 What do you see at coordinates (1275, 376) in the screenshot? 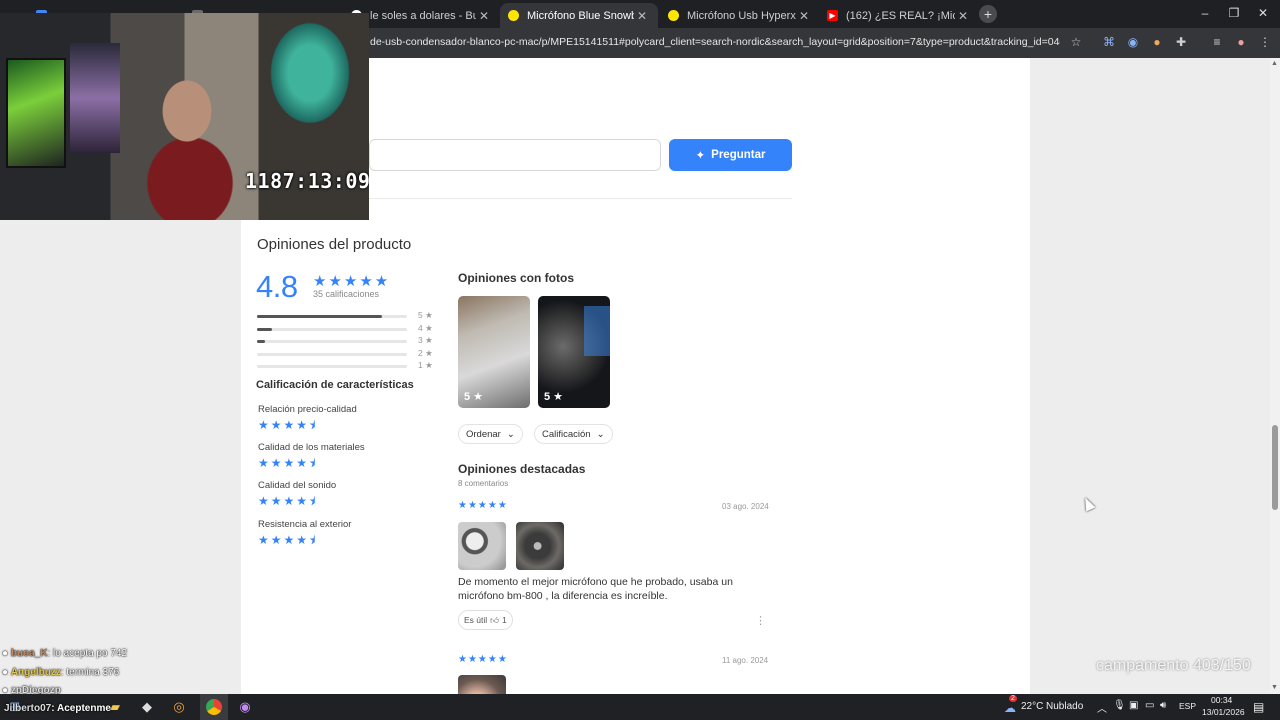
I see `scrollbar` at bounding box center [1275, 376].